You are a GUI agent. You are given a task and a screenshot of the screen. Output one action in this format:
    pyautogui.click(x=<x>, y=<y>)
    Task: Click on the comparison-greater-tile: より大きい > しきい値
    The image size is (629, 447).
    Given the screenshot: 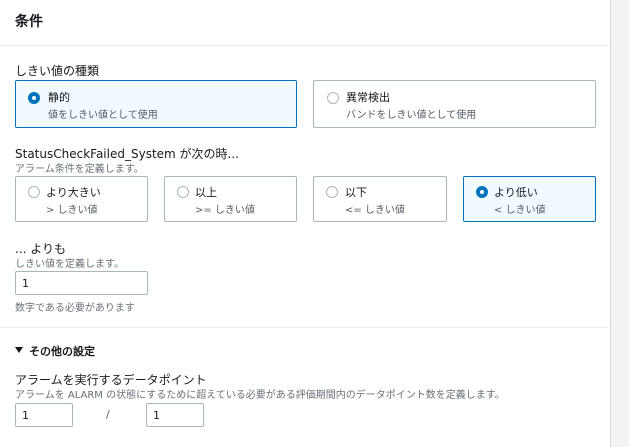 What is the action you would take?
    pyautogui.click(x=81, y=199)
    